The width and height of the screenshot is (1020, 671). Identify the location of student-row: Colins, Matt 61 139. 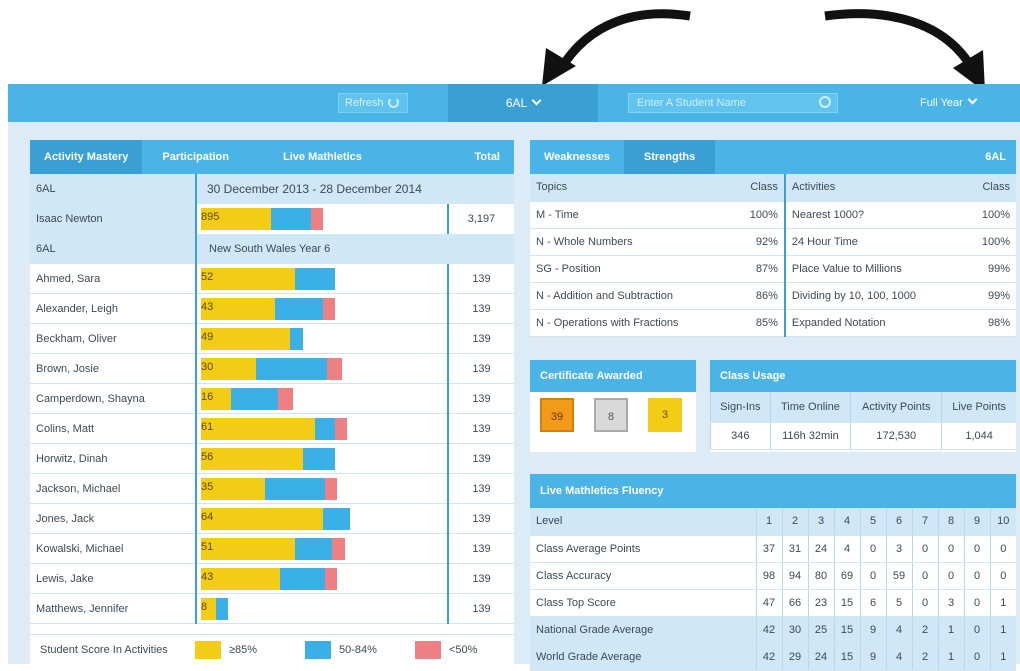
(272, 428).